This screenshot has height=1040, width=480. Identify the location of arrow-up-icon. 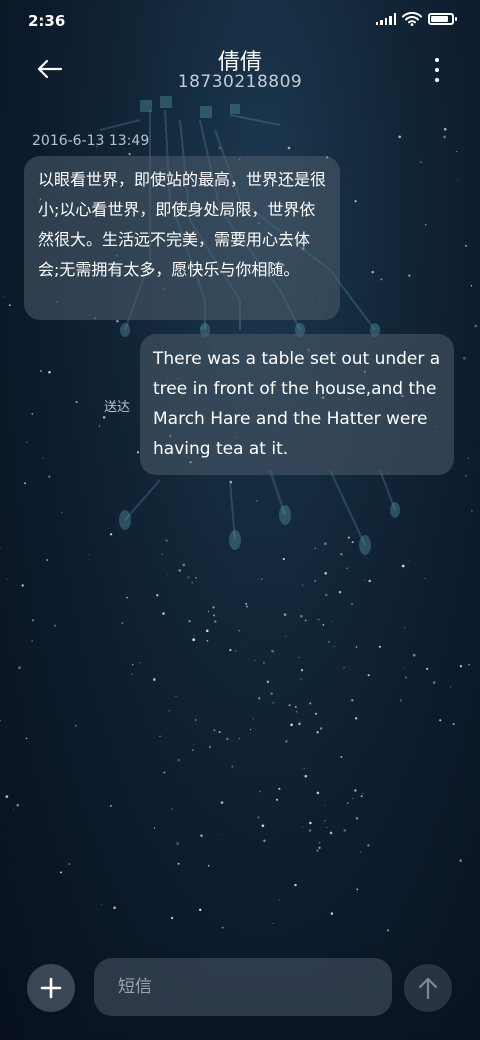
(428, 988).